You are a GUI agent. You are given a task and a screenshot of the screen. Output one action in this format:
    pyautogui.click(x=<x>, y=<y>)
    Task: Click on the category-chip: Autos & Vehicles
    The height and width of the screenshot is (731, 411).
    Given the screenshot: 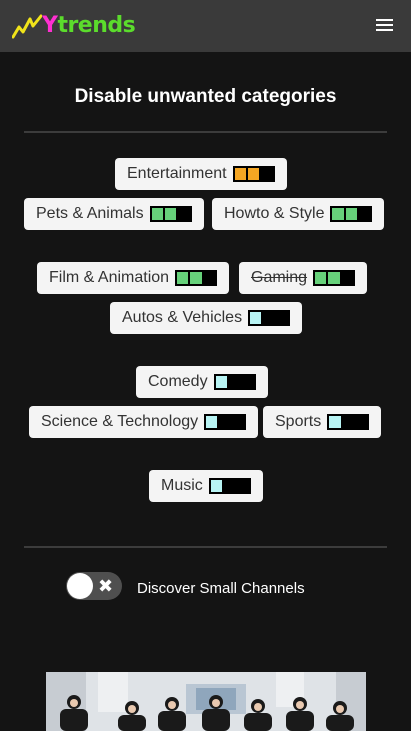 What is the action you would take?
    pyautogui.click(x=206, y=318)
    